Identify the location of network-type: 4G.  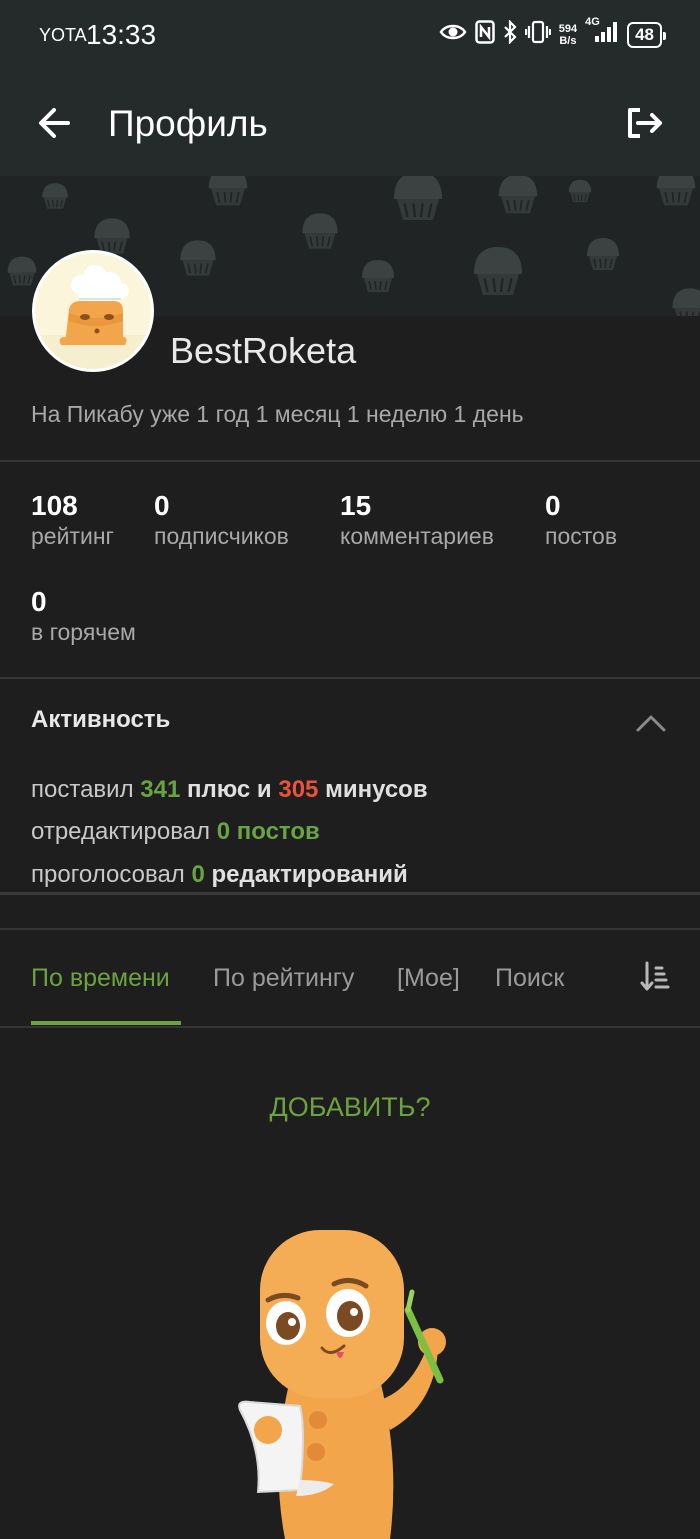
(592, 22).